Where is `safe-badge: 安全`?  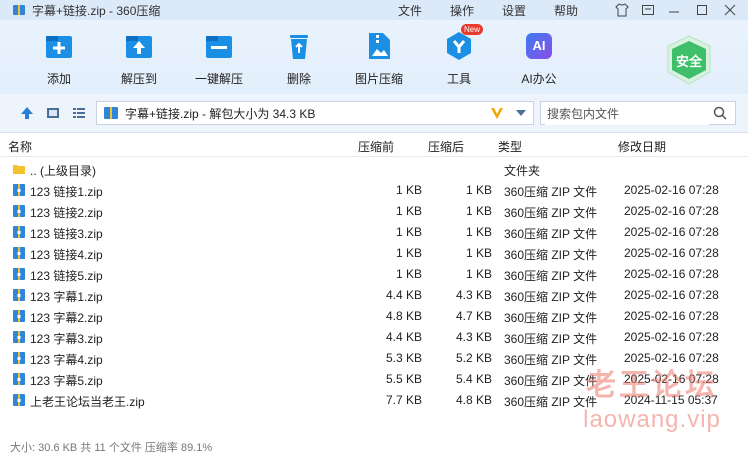 safe-badge: 安全 is located at coordinates (689, 60).